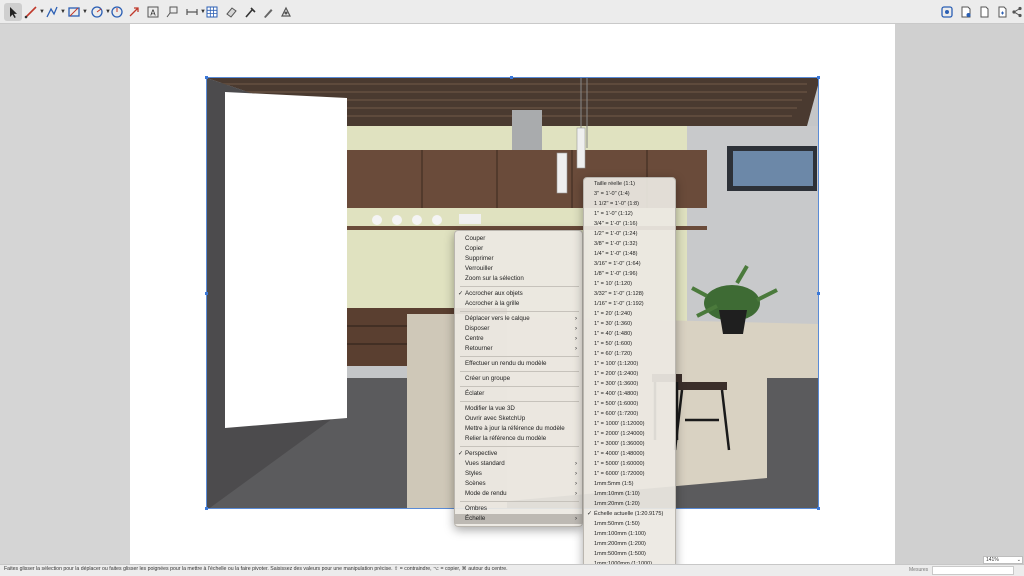  Describe the element at coordinates (629, 184) in the screenshot. I see `scale-option: Taille réelle (1:1)` at that location.